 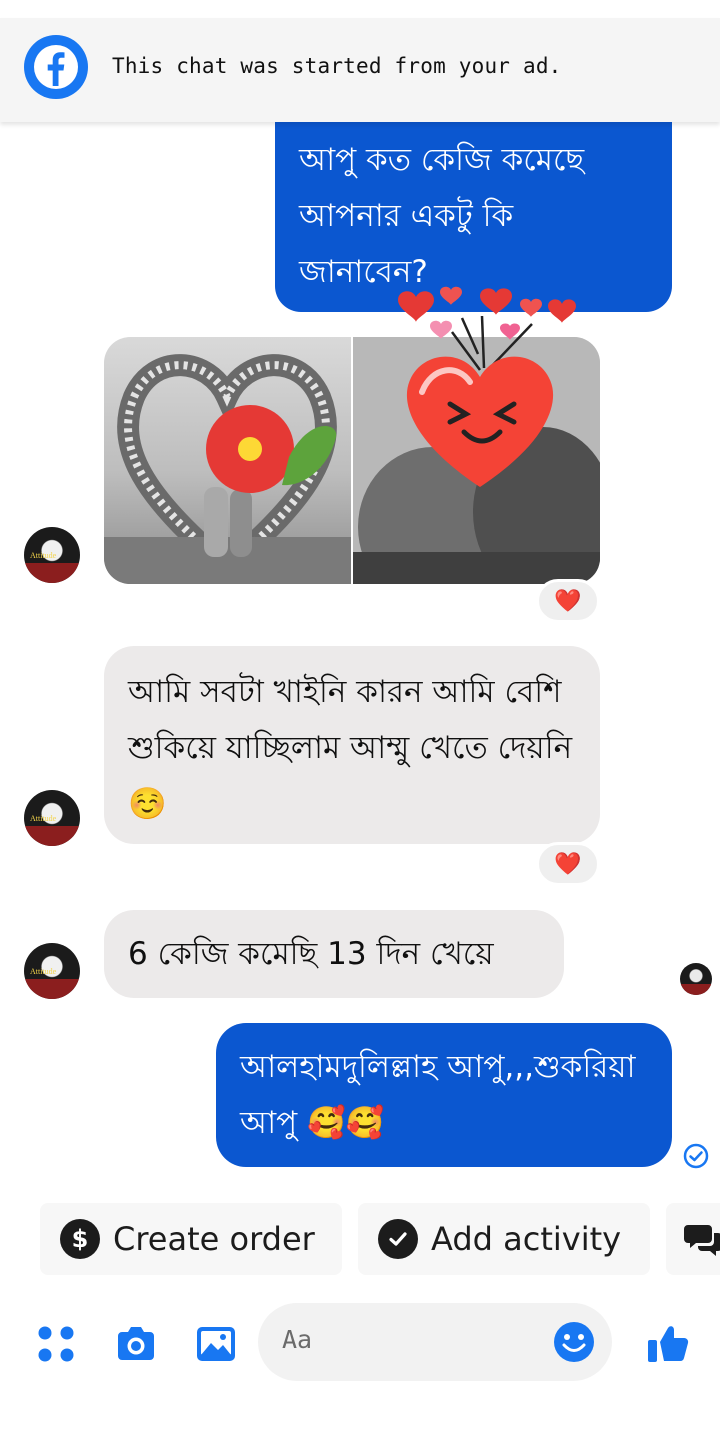 What do you see at coordinates (668, 1344) in the screenshot?
I see `thumbs-up-icon` at bounding box center [668, 1344].